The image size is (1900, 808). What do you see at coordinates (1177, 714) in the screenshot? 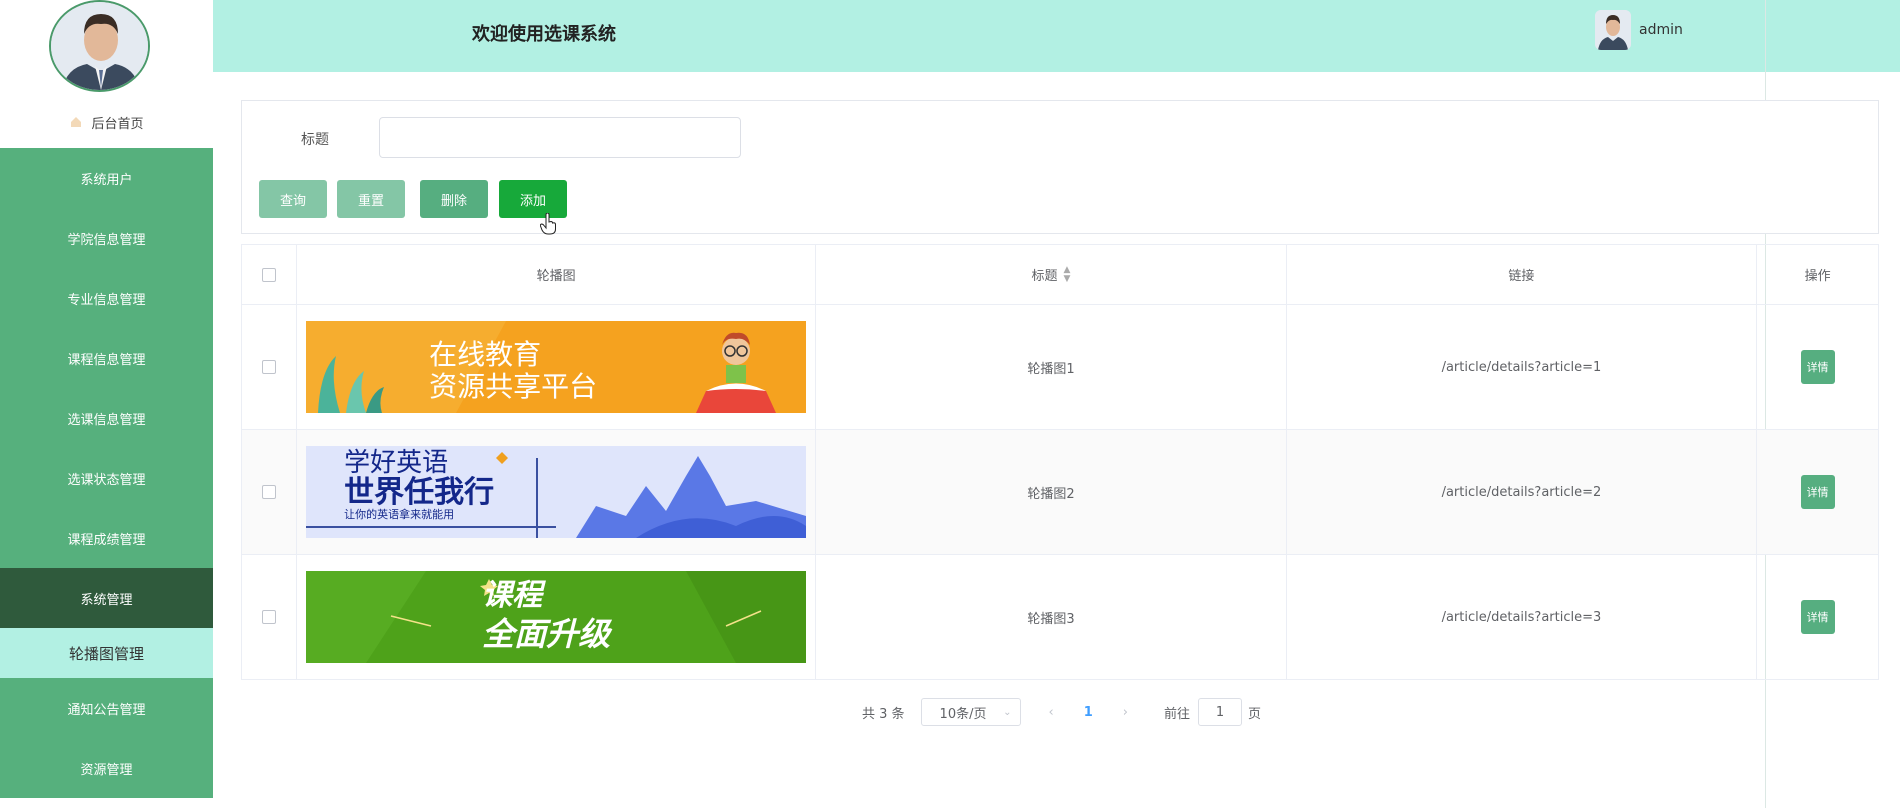
I see `goto-label: 前往` at bounding box center [1177, 714].